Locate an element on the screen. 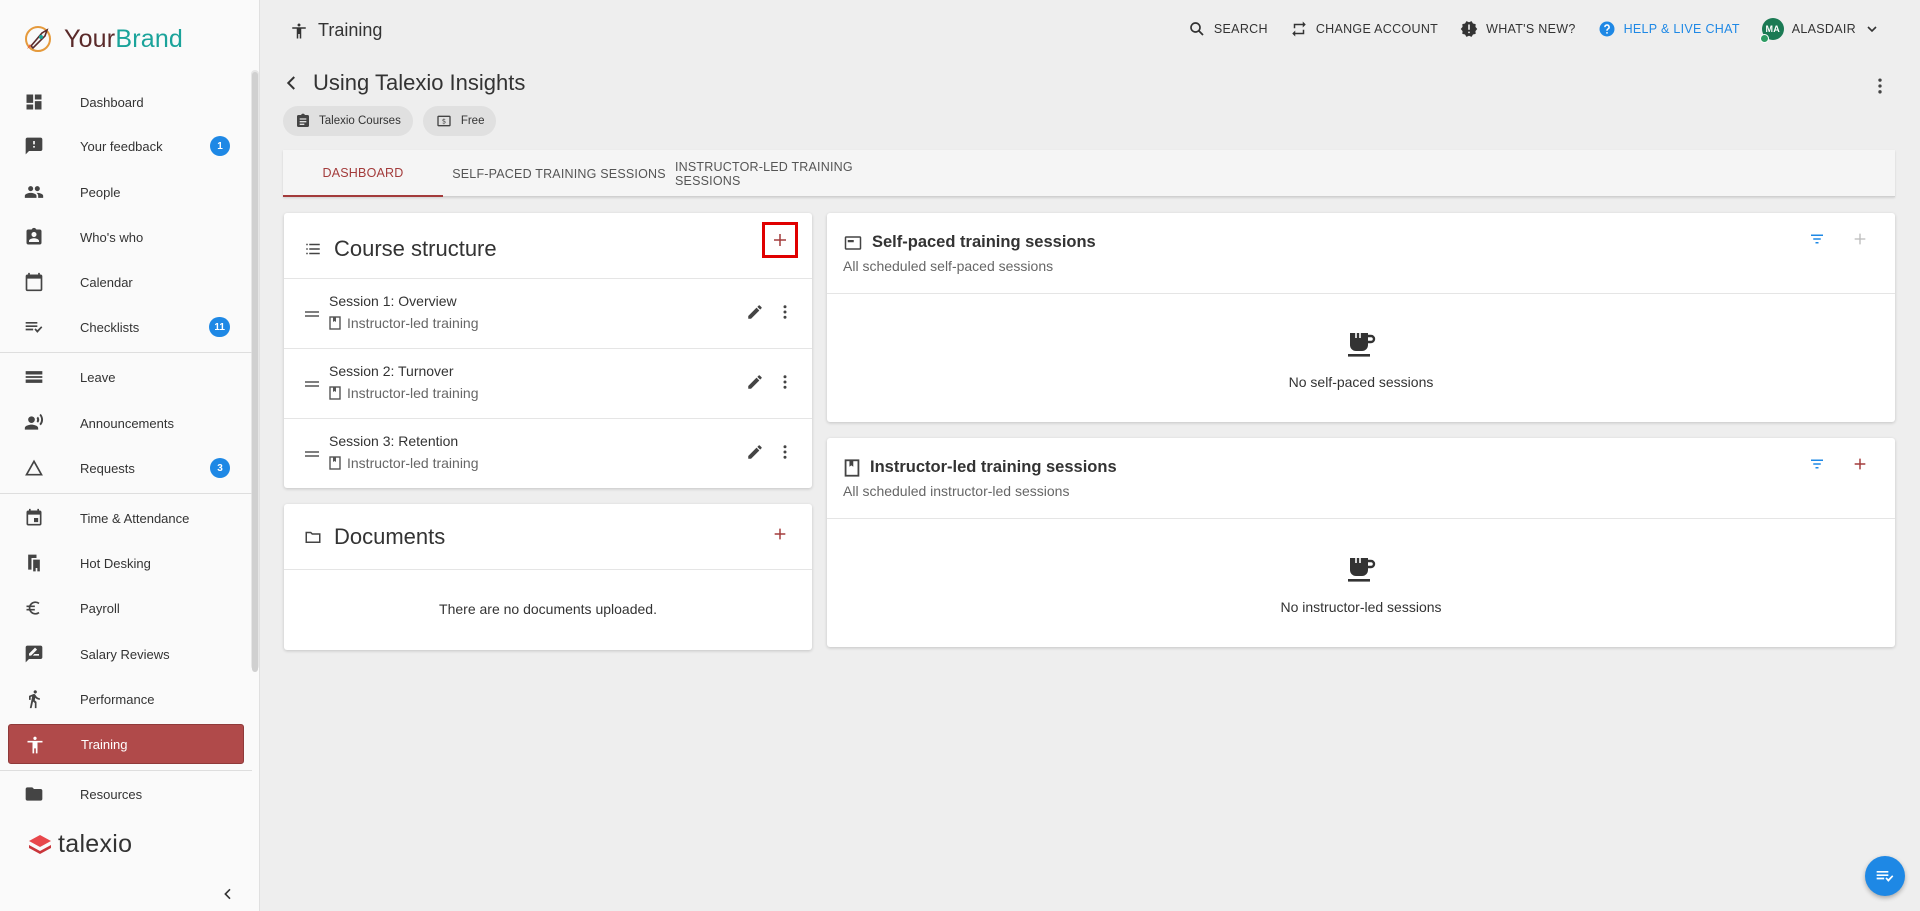 The height and width of the screenshot is (911, 1920). category-chip-label: Talexio Courses is located at coordinates (360, 121).